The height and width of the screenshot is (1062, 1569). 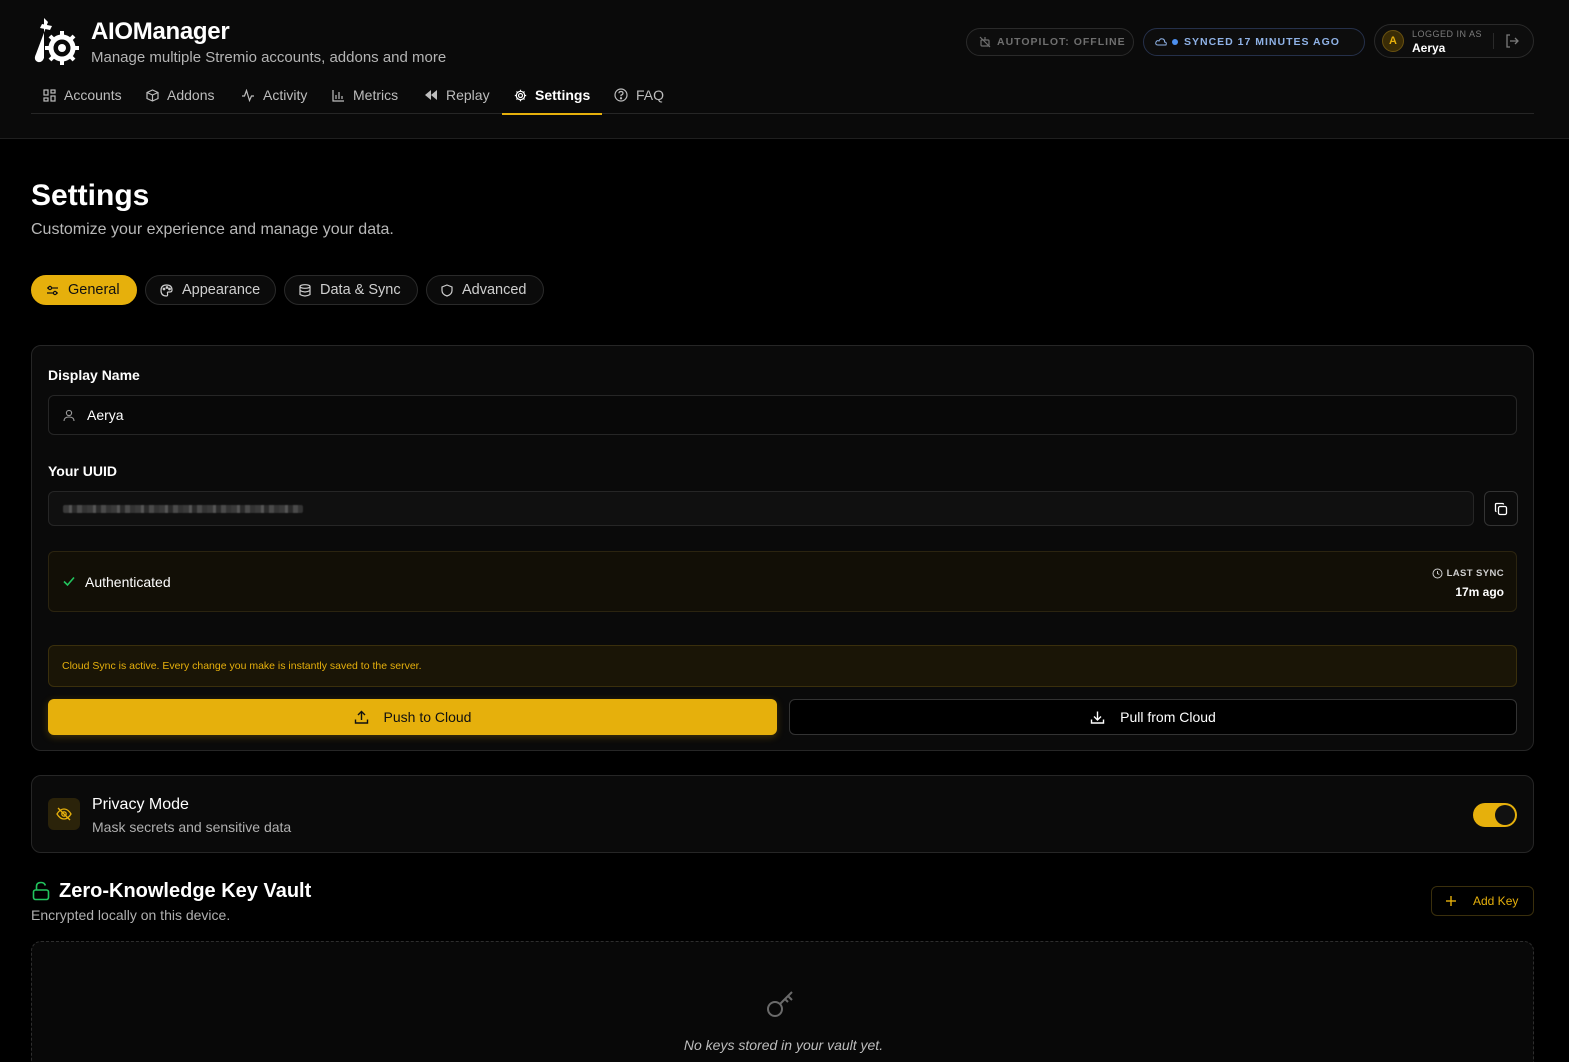 What do you see at coordinates (783, 1045) in the screenshot?
I see `vault-empty-text: No keys stored in your vault yet.` at bounding box center [783, 1045].